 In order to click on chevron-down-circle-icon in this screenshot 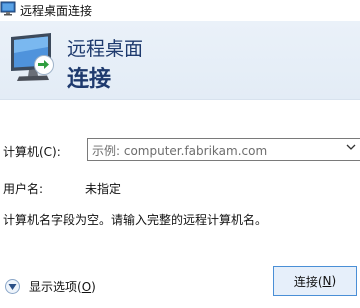, I will do `click(12, 286)`.